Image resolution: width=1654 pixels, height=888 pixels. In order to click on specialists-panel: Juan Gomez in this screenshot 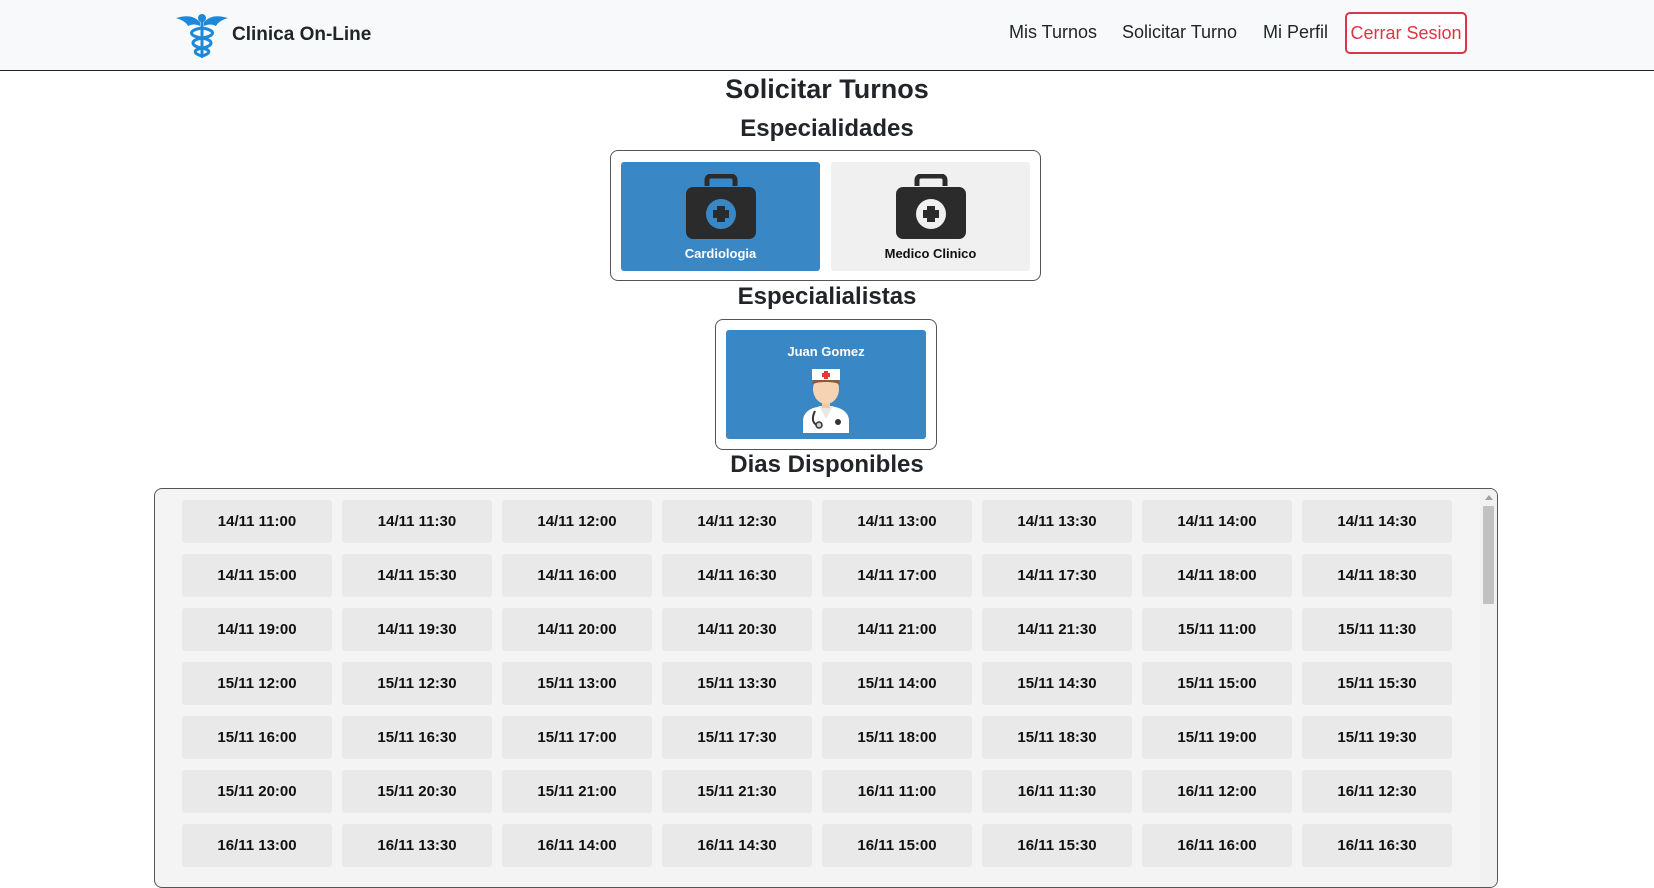, I will do `click(826, 384)`.